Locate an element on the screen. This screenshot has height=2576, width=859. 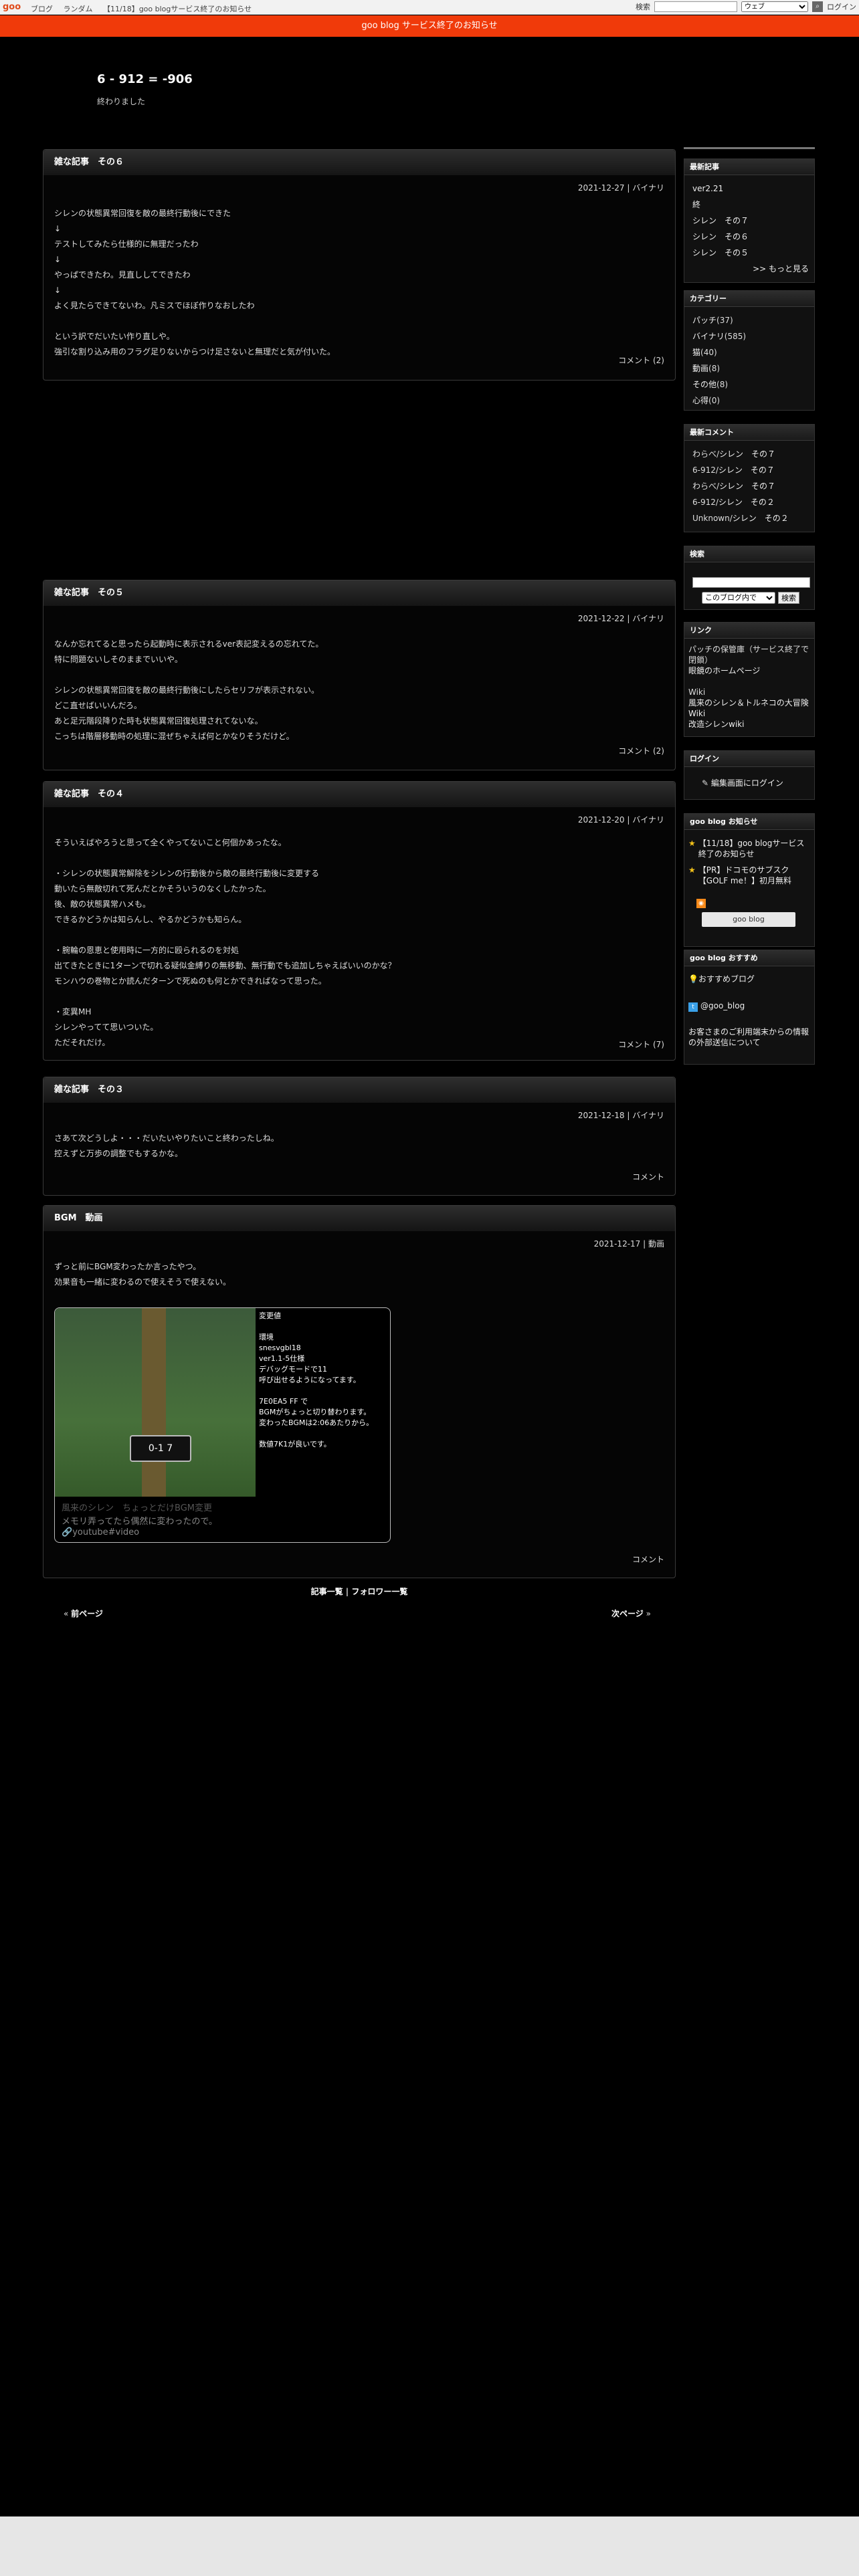
recent-post-link: ver2.21 is located at coordinates (708, 188).